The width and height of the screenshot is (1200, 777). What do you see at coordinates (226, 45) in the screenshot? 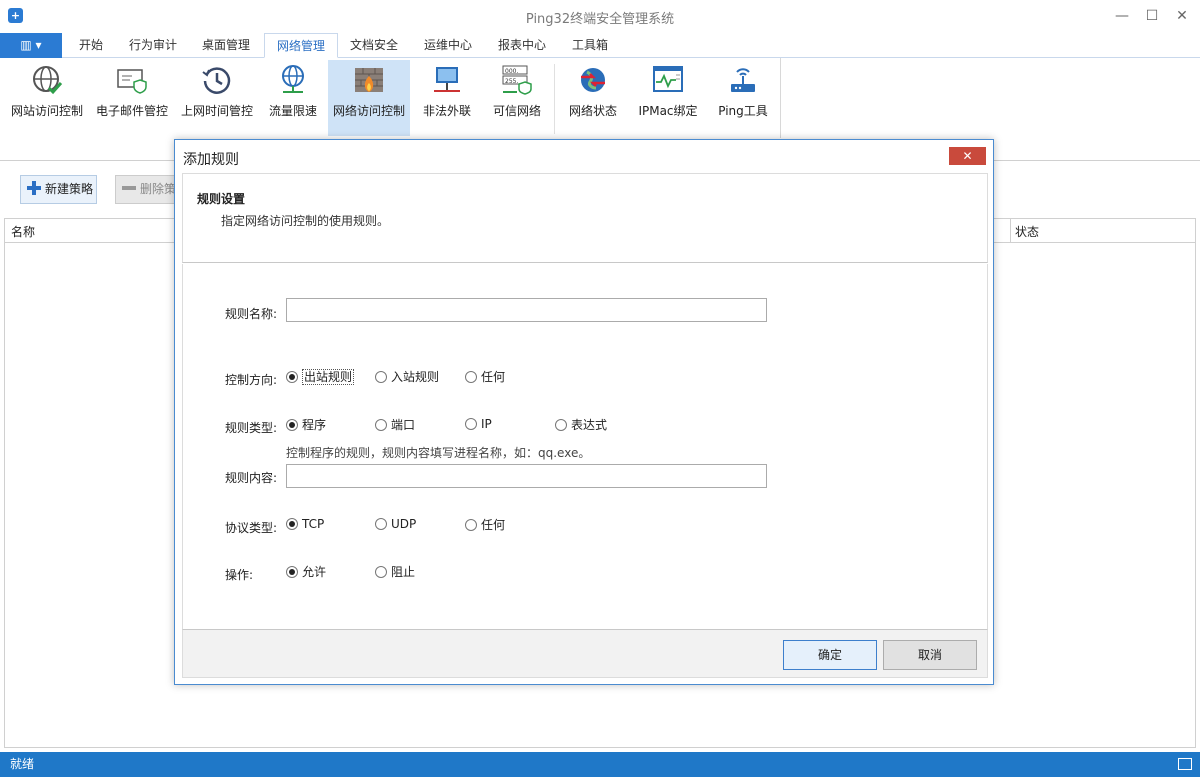
I see `tab-desktop-management: 桌面管理` at bounding box center [226, 45].